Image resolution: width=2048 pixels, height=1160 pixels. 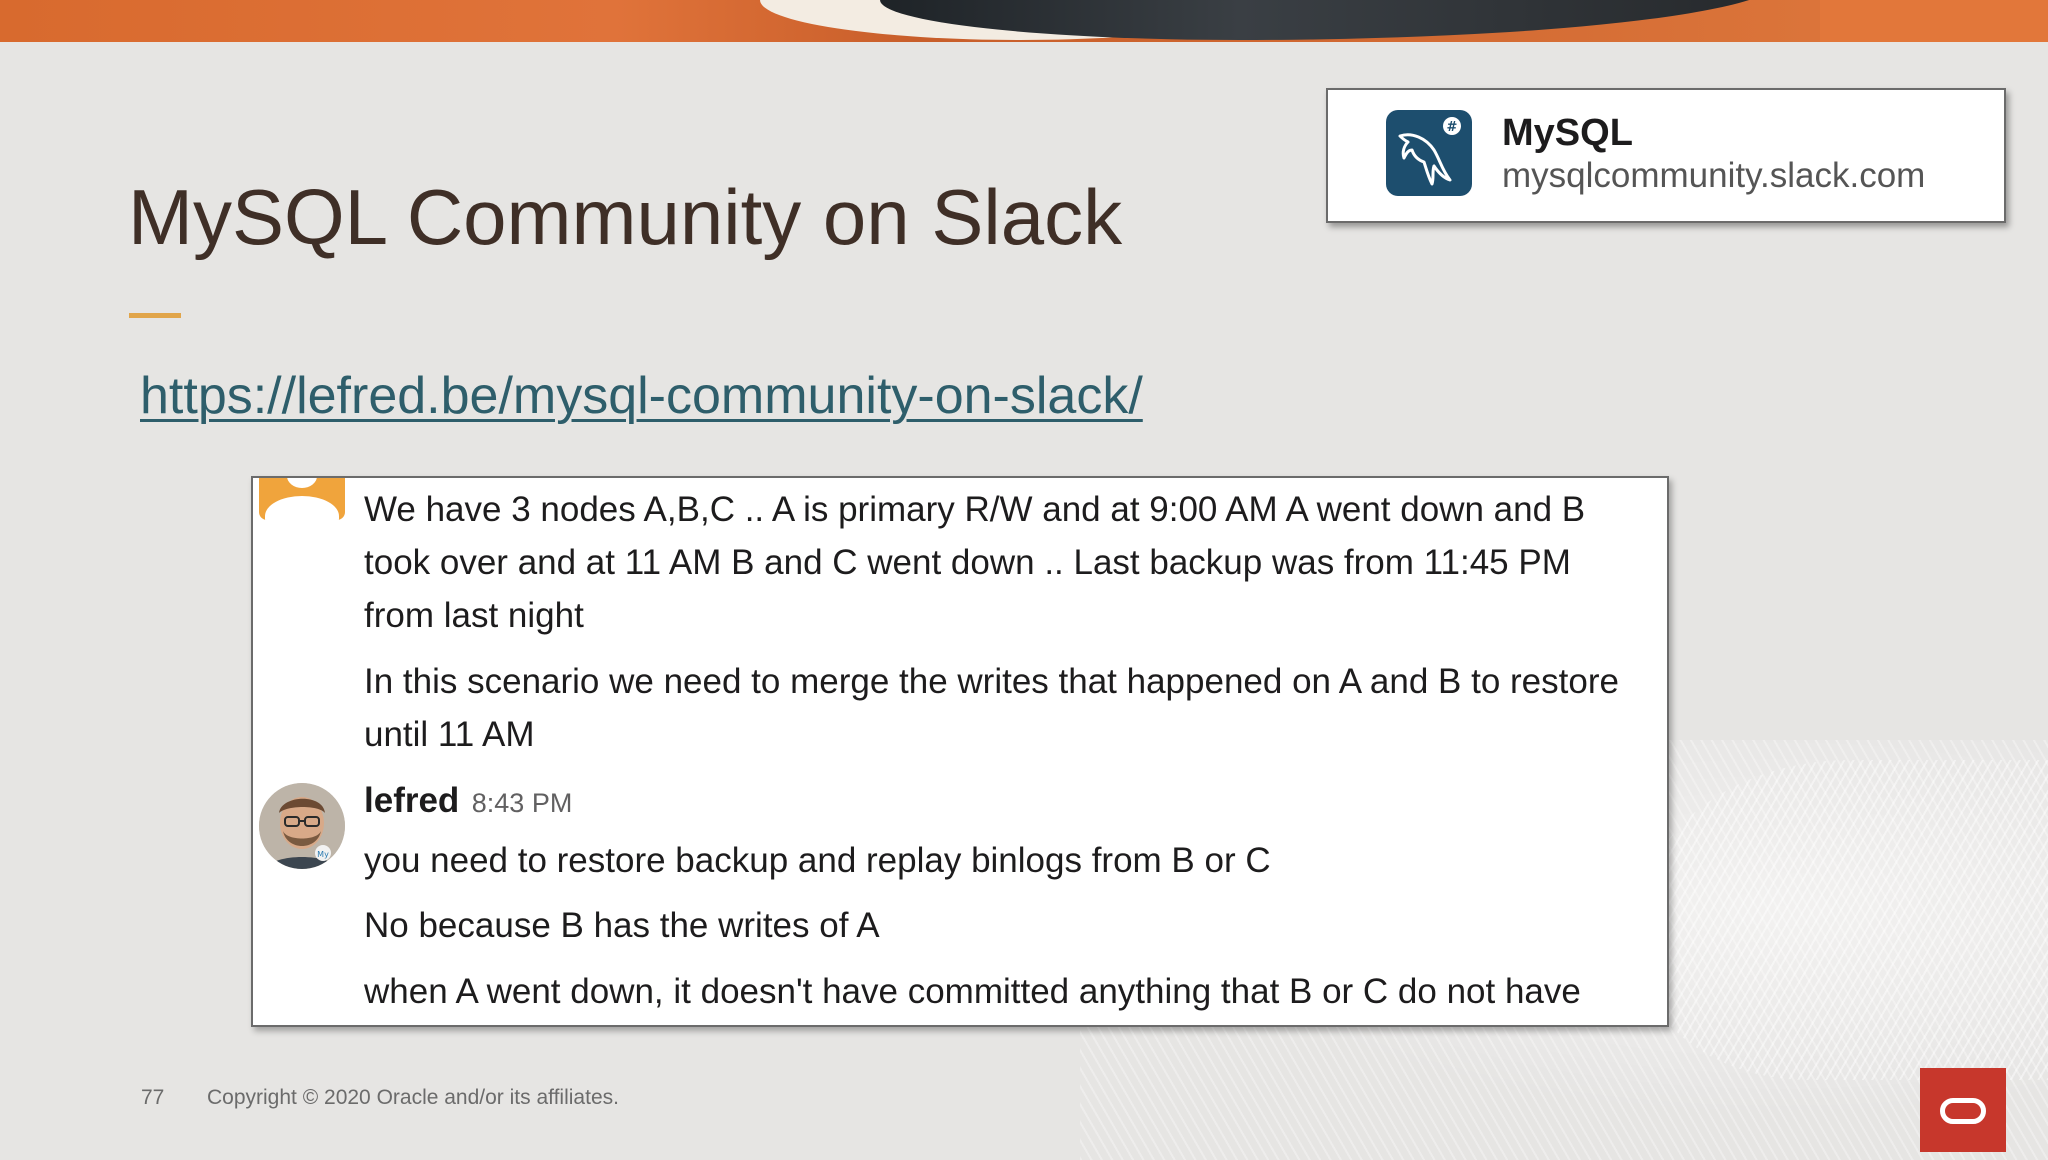 I want to click on banner-photo-right, so click(x=1934, y=21).